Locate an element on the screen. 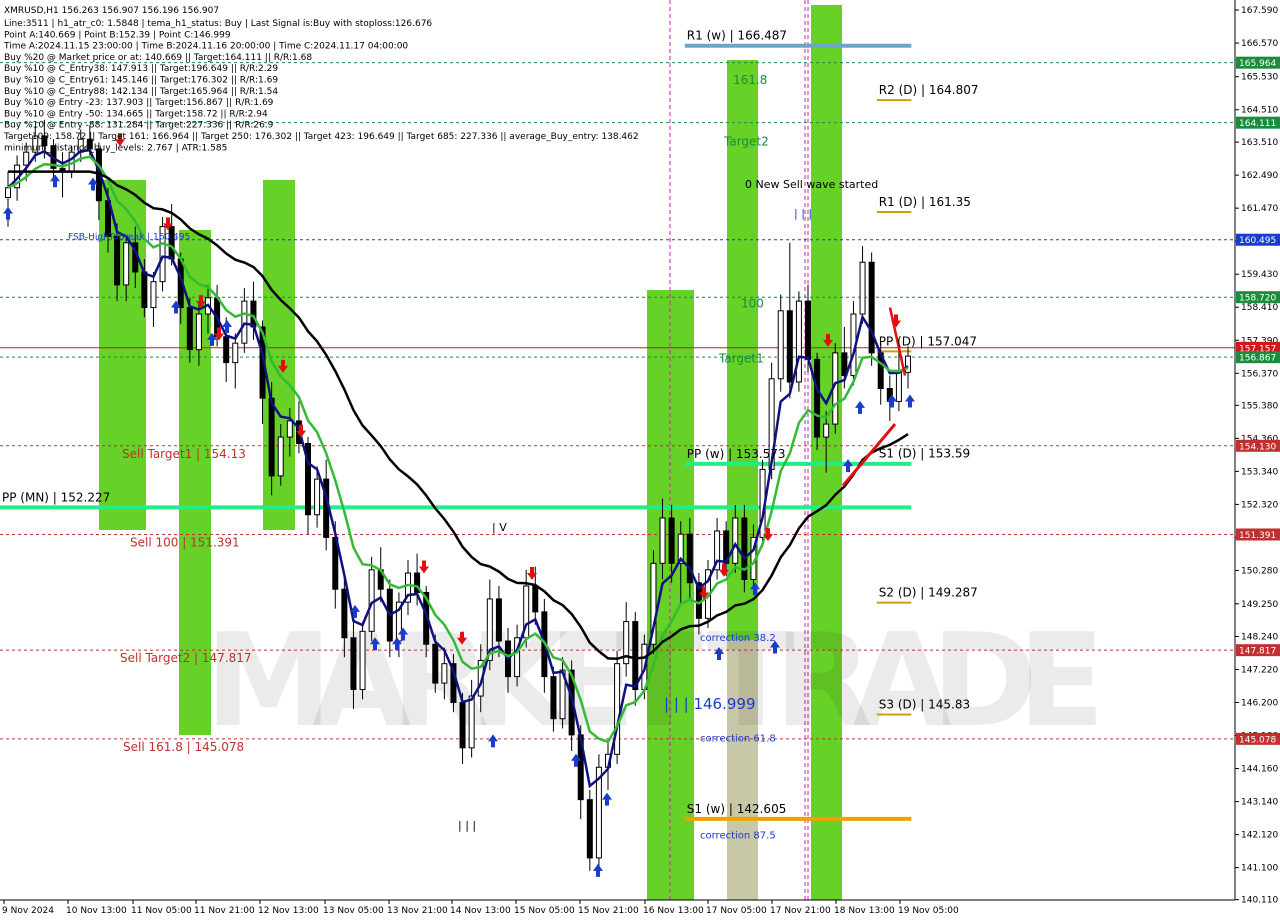 The height and width of the screenshot is (924, 1280). time-tick-label: 9 Nov 2024 is located at coordinates (28, 911).